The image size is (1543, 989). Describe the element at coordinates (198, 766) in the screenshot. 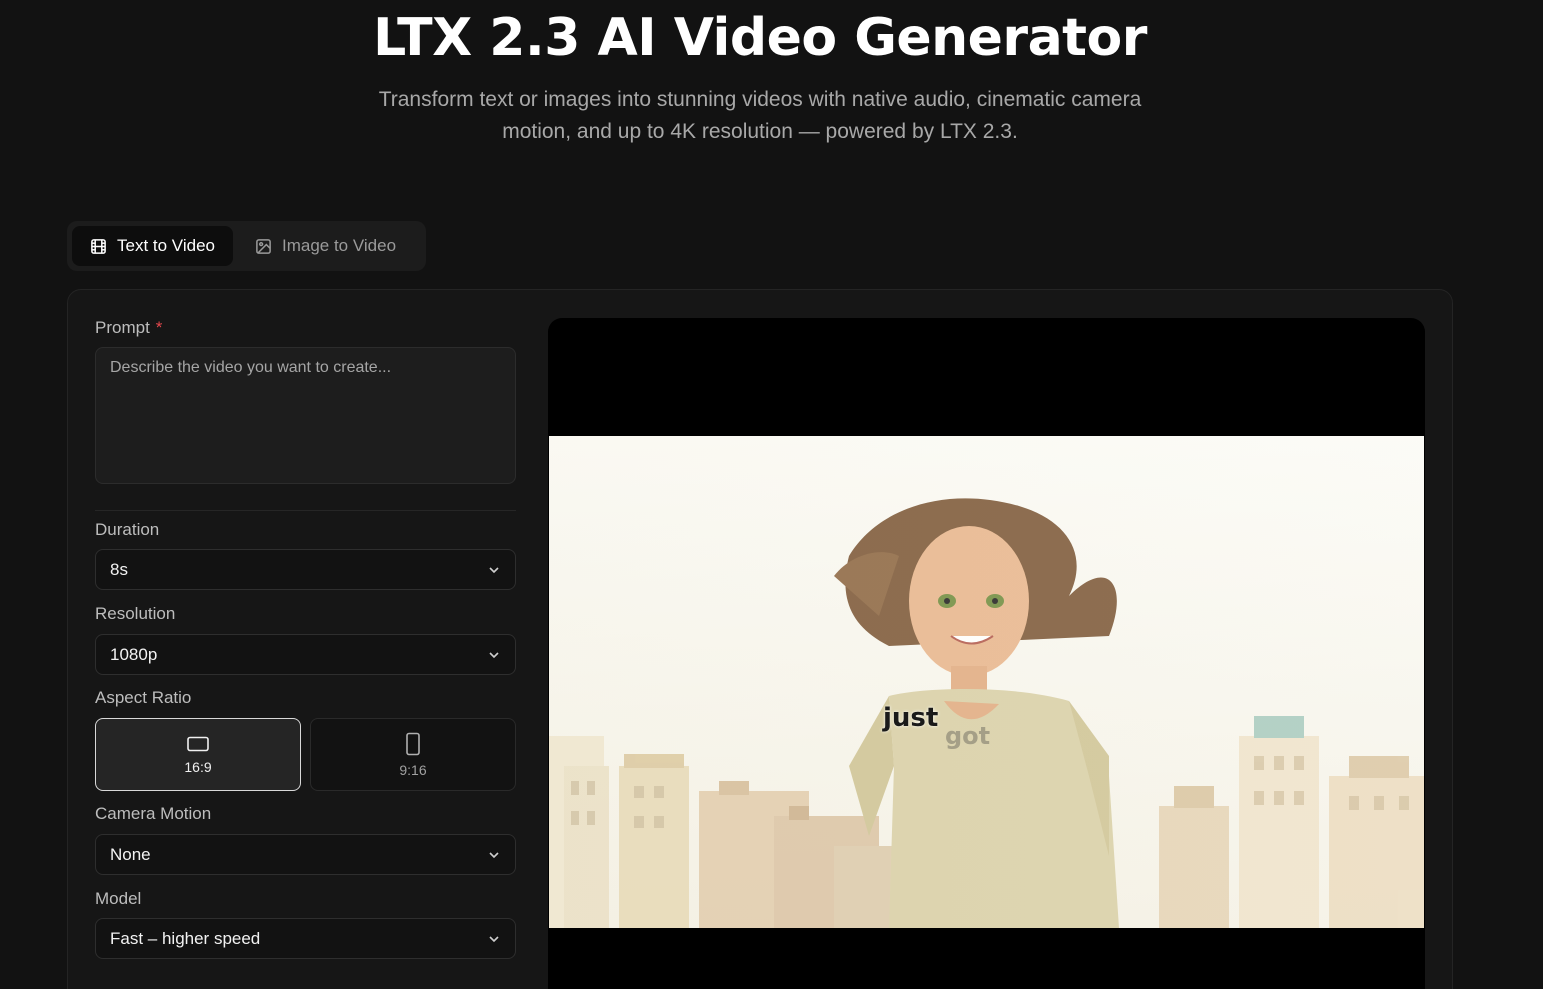

I see `aspect-ratio-label-16-9: 16:9` at that location.